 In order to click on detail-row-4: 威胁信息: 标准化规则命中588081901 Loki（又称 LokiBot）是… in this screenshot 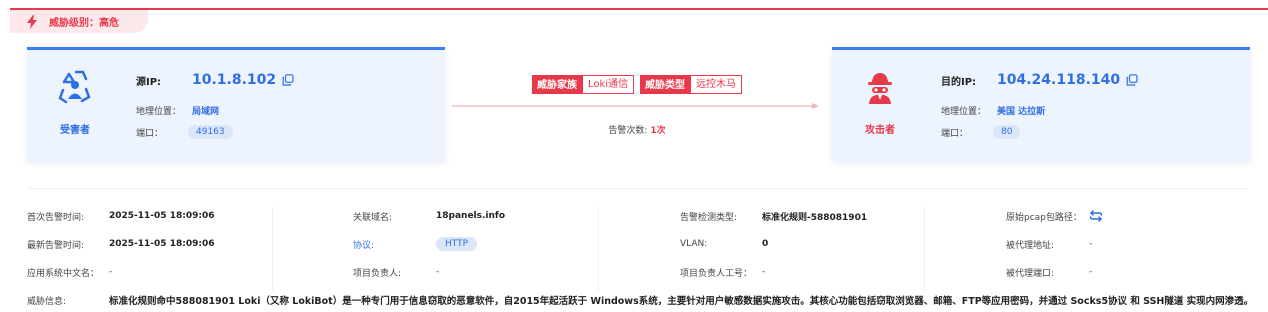, I will do `click(634, 300)`.